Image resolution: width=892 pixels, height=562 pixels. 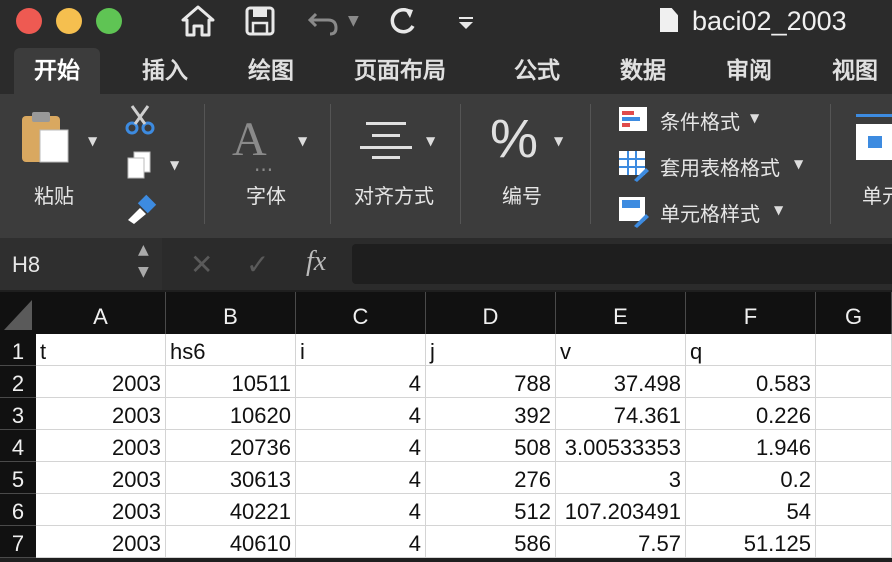 What do you see at coordinates (854, 478) in the screenshot?
I see `cell-g5` at bounding box center [854, 478].